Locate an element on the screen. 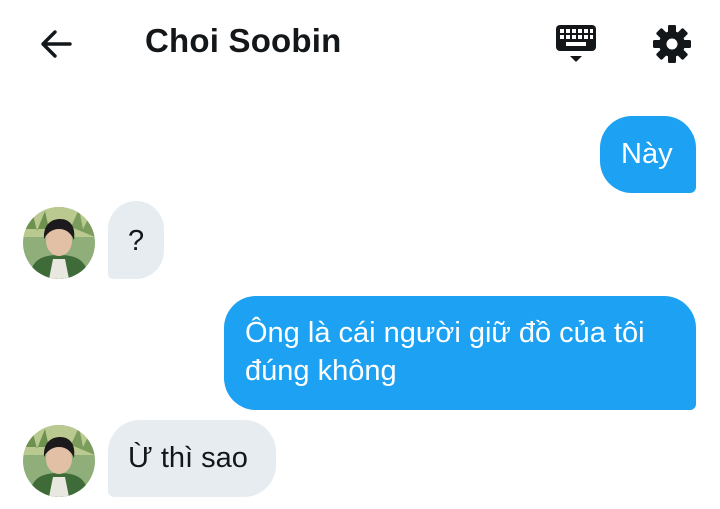  keyboard-icon is located at coordinates (576, 43).